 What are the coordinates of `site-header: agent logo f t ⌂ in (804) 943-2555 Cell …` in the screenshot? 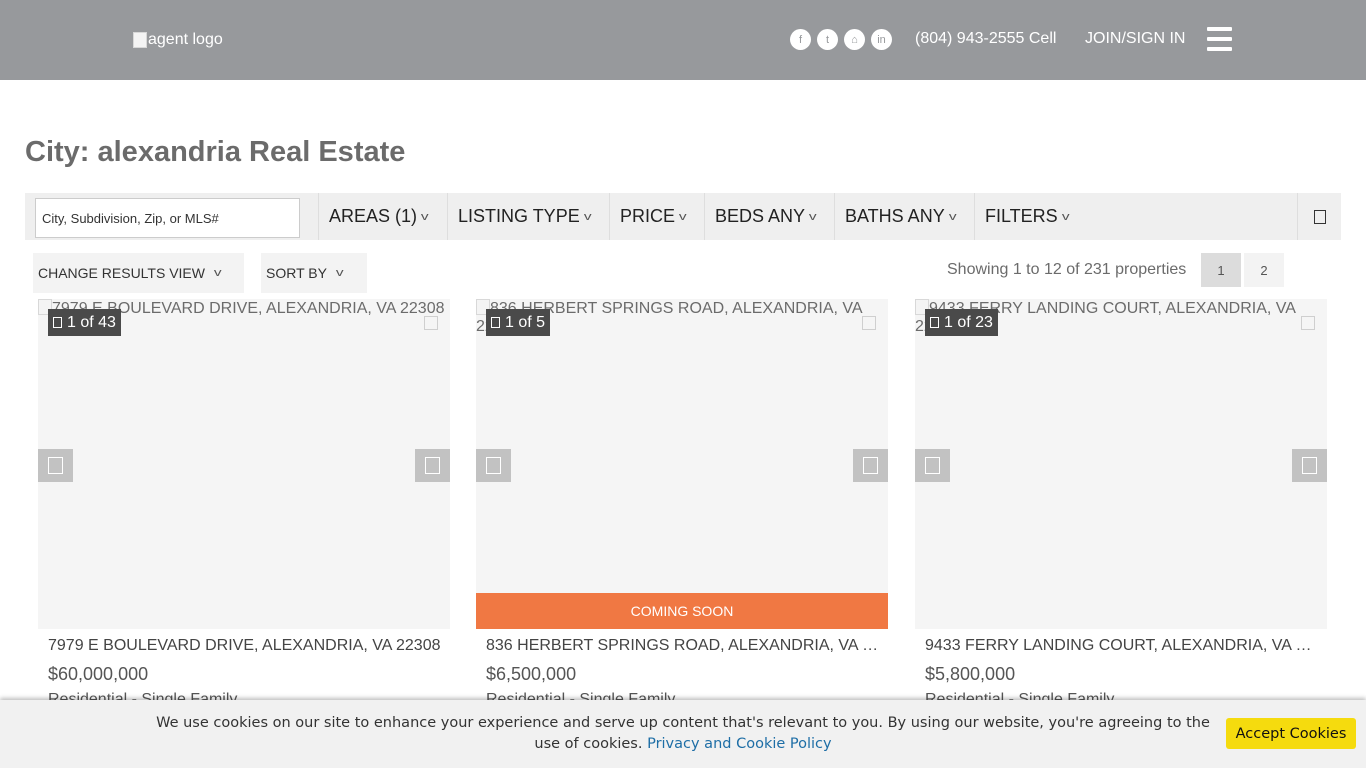 It's located at (683, 40).